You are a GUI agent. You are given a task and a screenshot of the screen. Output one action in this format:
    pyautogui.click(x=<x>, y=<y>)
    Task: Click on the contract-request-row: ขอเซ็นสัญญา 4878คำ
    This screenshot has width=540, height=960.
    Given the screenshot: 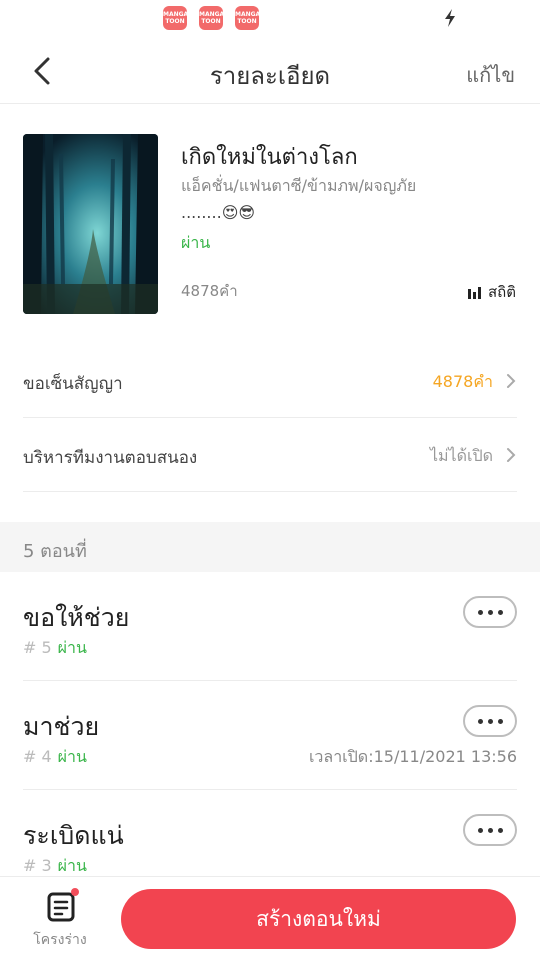 What is the action you would take?
    pyautogui.click(x=270, y=381)
    